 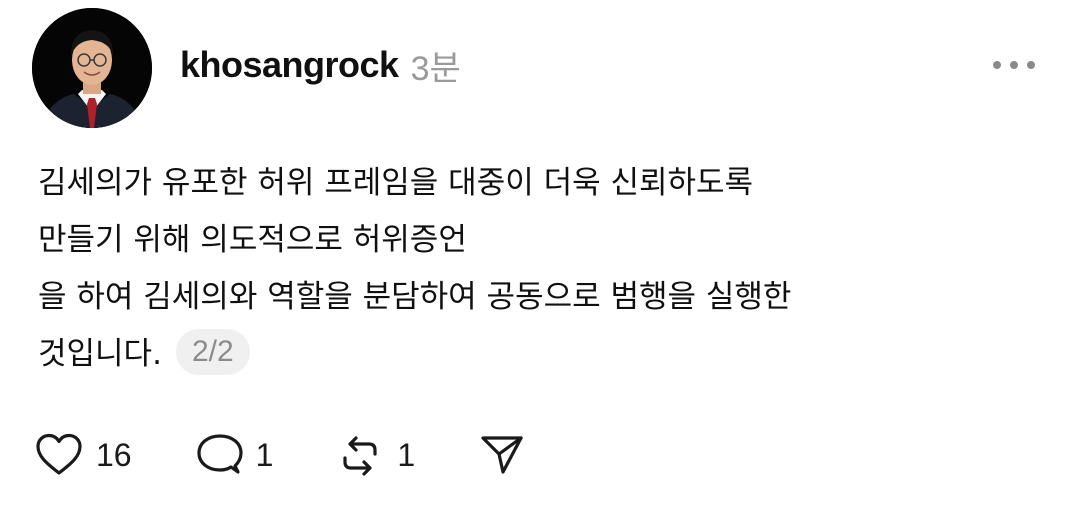 I want to click on avatar, so click(x=92, y=68).